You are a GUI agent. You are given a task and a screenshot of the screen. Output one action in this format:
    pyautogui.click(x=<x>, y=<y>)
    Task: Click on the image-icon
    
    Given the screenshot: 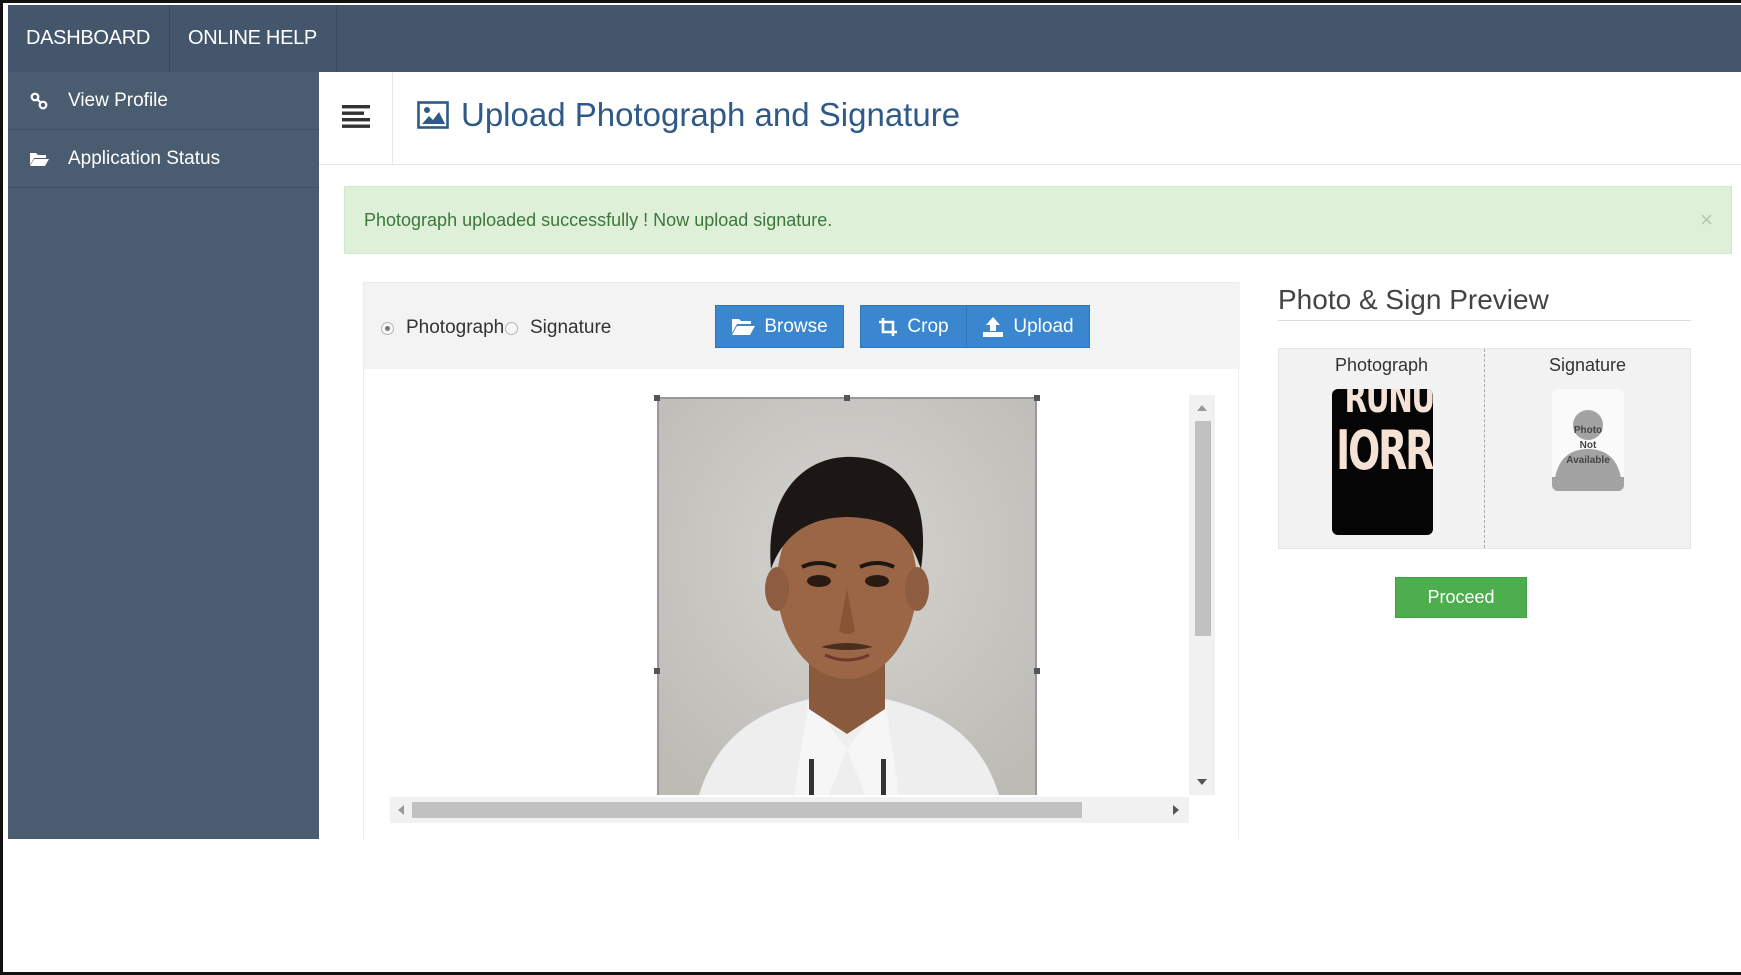 What is the action you would take?
    pyautogui.click(x=433, y=115)
    